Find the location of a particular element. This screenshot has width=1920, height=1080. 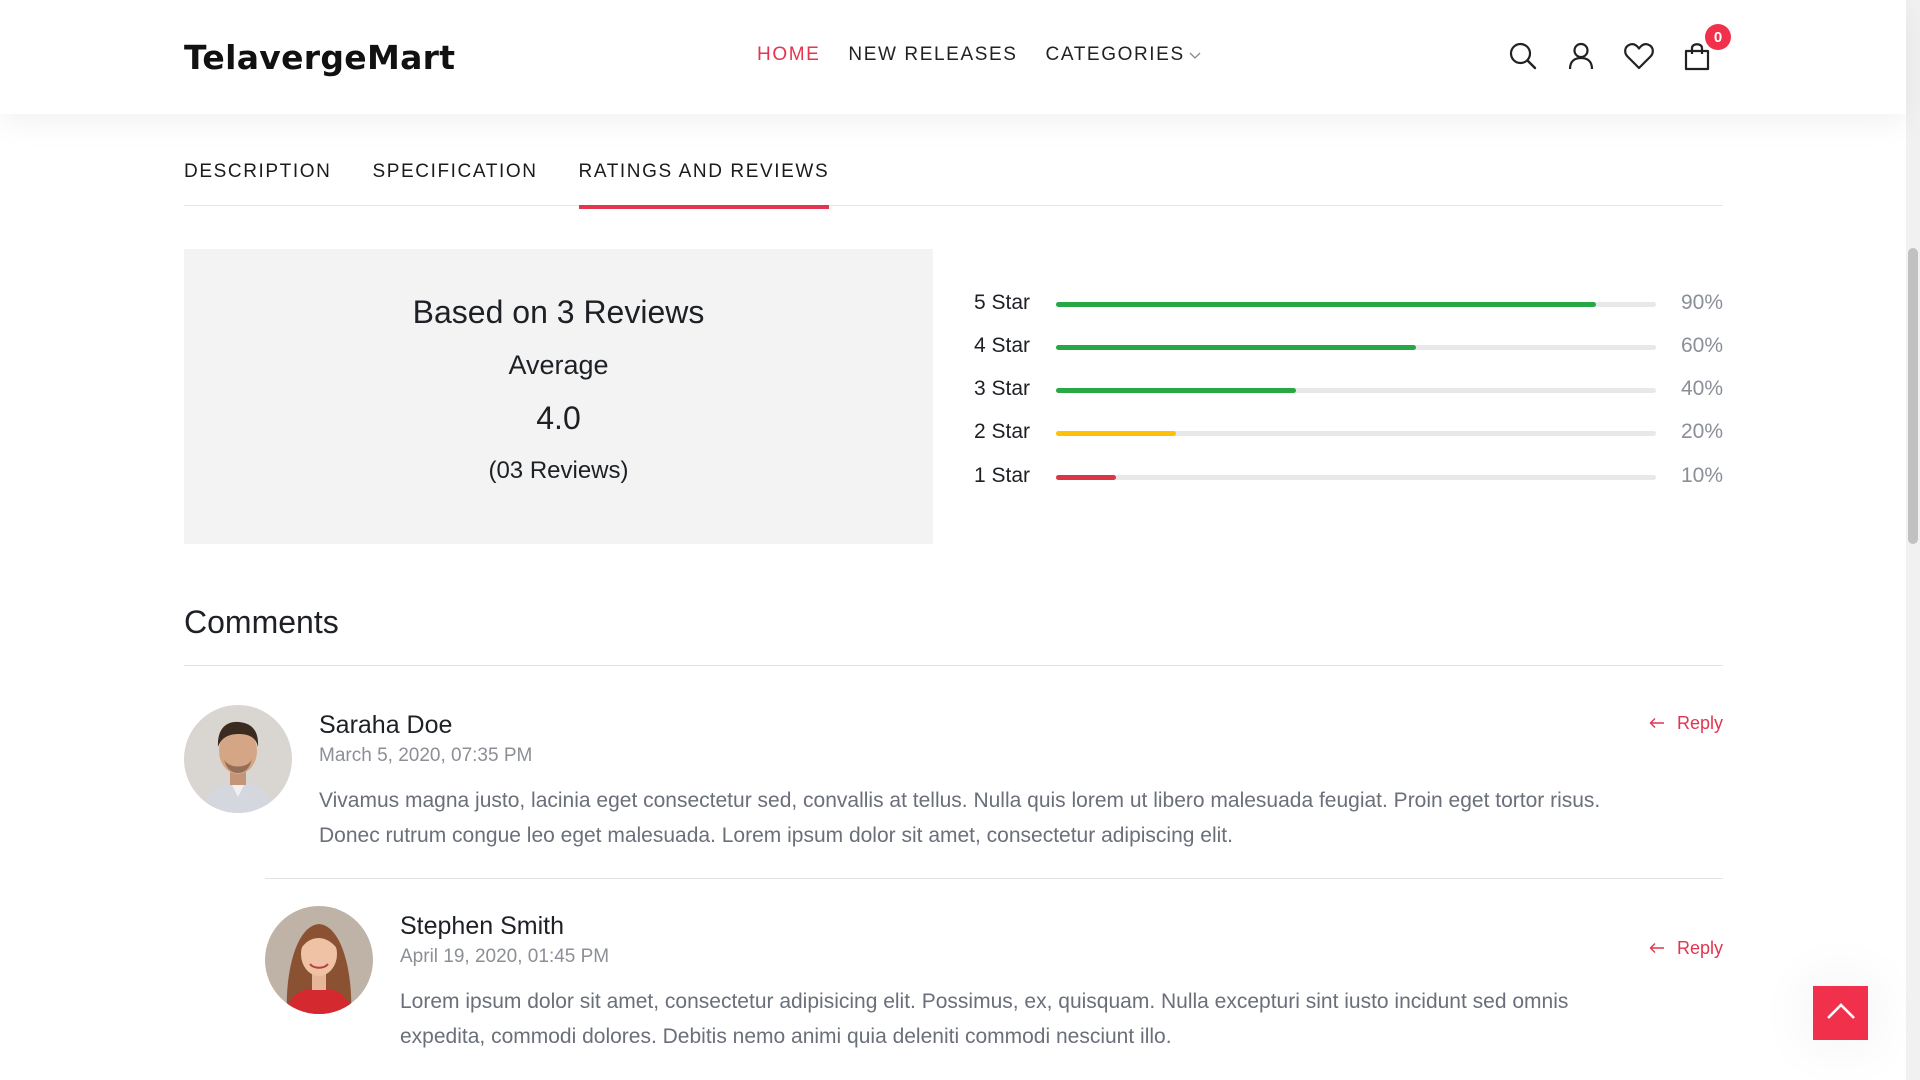

nav-new-releases: NEW RELEASES is located at coordinates (932, 55).